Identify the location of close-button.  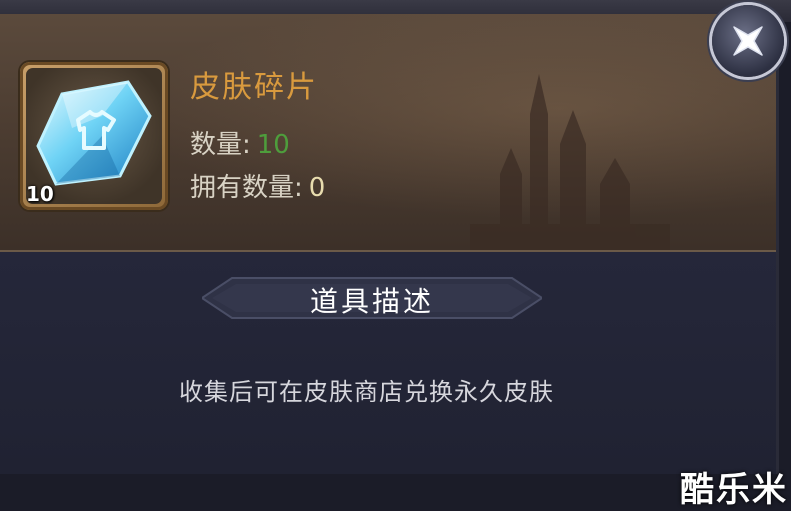
(748, 41).